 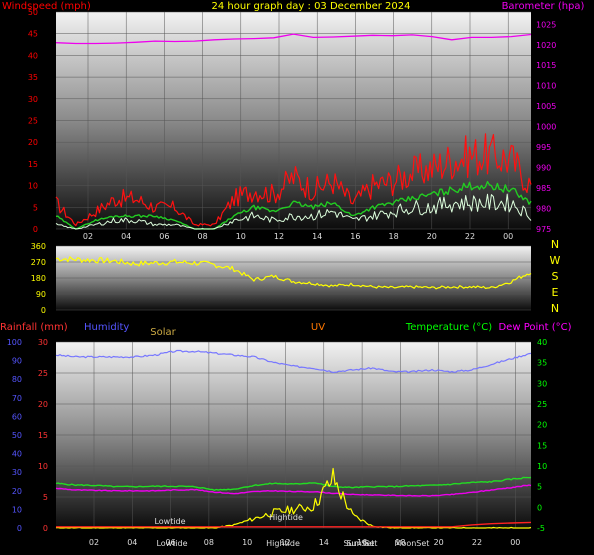 What do you see at coordinates (17, 398) in the screenshot?
I see `humidity-y-tick: 70` at bounding box center [17, 398].